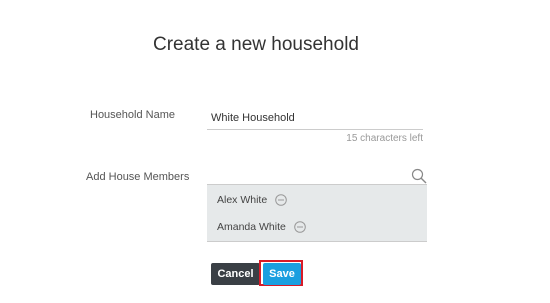  Describe the element at coordinates (253, 118) in the screenshot. I see `household-name-value: White Household` at that location.